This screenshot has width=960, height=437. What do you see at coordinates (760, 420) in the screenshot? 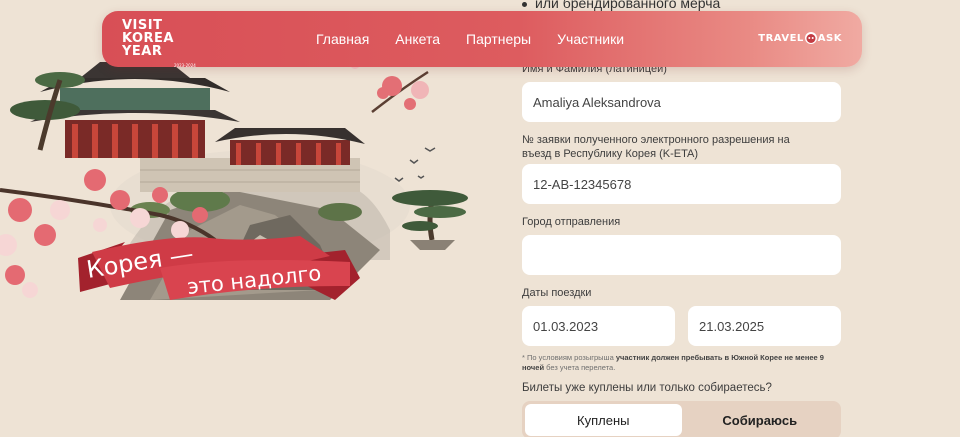
I see `option-planning-button: Собираюсь` at bounding box center [760, 420].